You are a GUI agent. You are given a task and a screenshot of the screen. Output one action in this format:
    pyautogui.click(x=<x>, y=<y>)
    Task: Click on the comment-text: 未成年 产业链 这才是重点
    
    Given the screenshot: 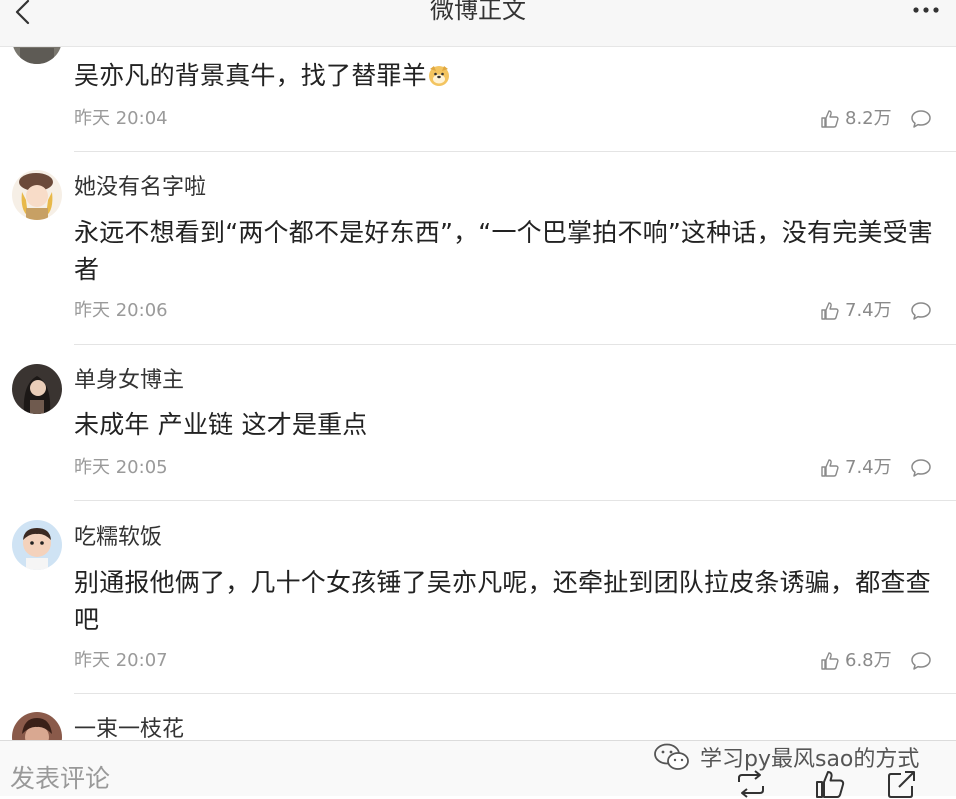 What is the action you would take?
    pyautogui.click(x=221, y=424)
    